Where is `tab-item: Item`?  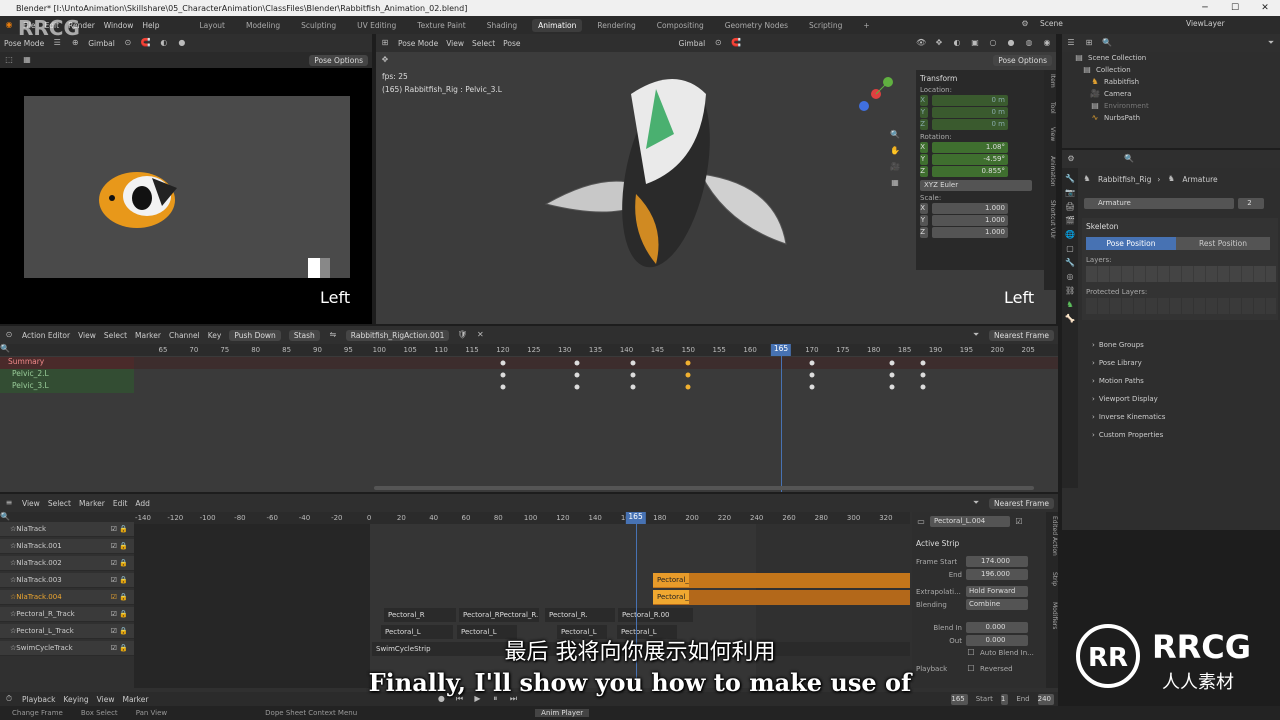
tab-item: Item is located at coordinates (1050, 81).